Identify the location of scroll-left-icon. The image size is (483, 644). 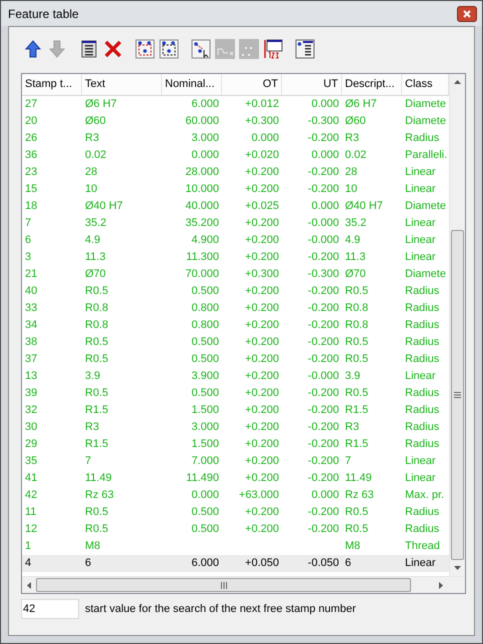
(29, 585).